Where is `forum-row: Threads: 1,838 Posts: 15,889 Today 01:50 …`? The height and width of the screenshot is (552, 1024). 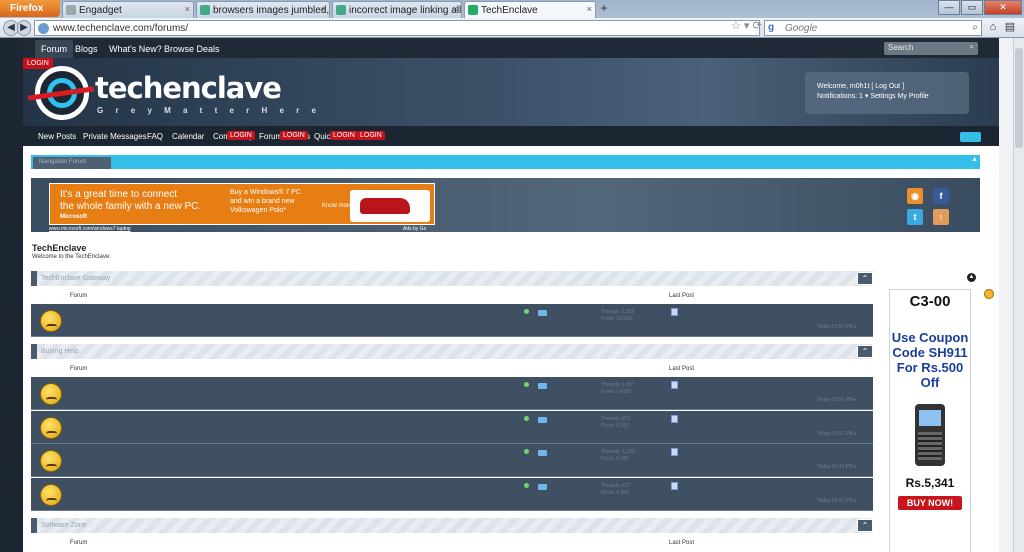 forum-row: Threads: 1,838 Posts: 15,889 Today 01:50 … is located at coordinates (452, 320).